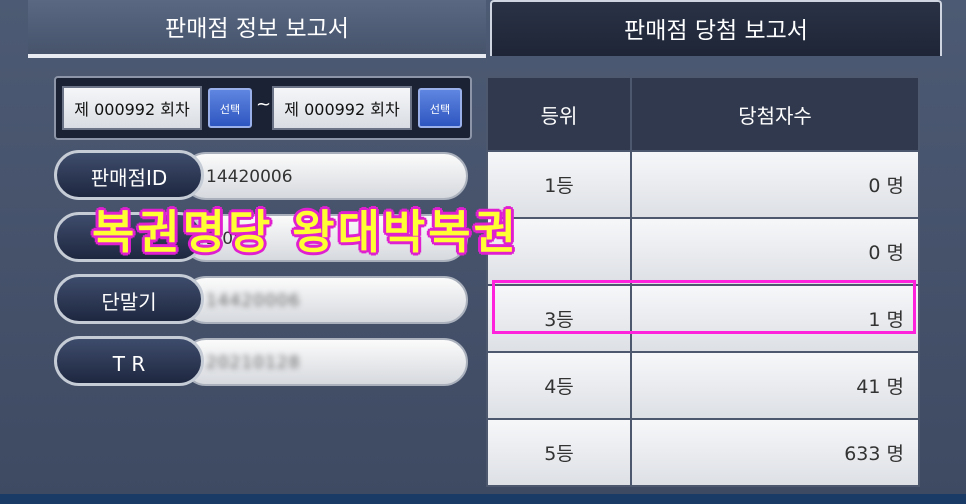 The height and width of the screenshot is (504, 966). Describe the element at coordinates (132, 108) in the screenshot. I see `round-from-field: 제 000992 회차` at that location.